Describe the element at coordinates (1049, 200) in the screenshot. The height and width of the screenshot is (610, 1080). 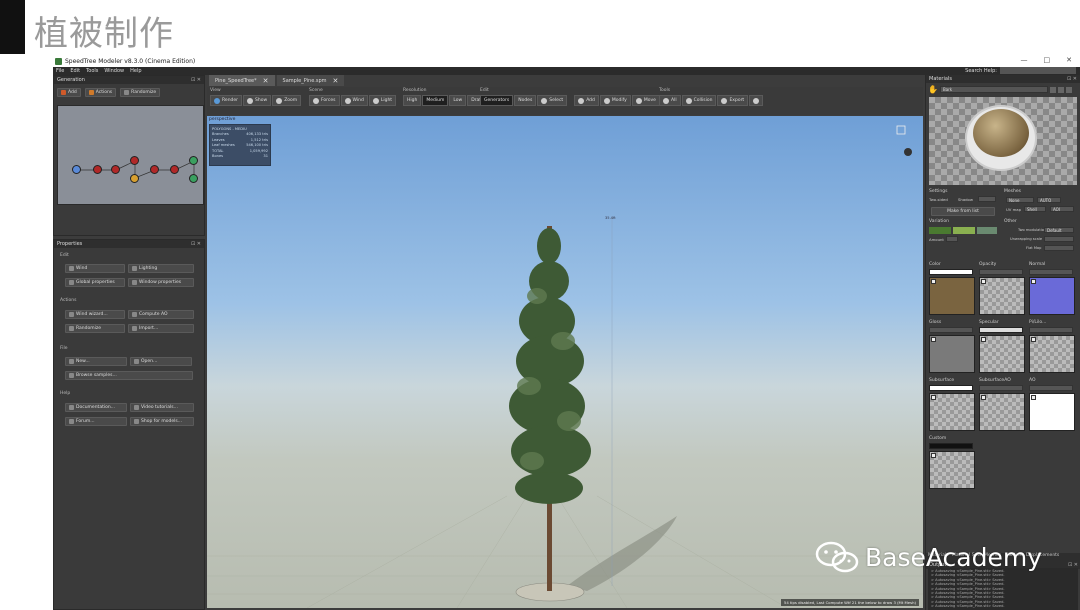
I see `mesh-auto-field: AUTO` at that location.